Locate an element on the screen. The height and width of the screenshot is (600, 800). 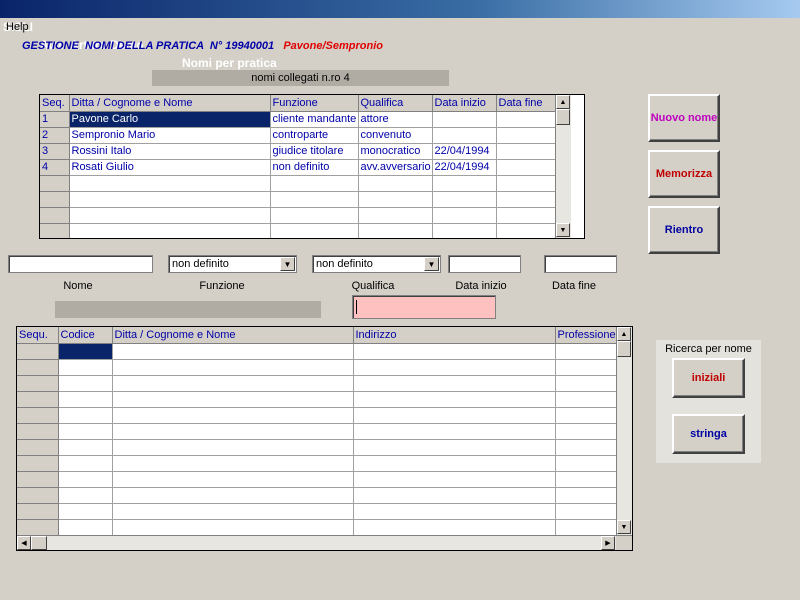
search-title: Ricerca per nome is located at coordinates (708, 349).